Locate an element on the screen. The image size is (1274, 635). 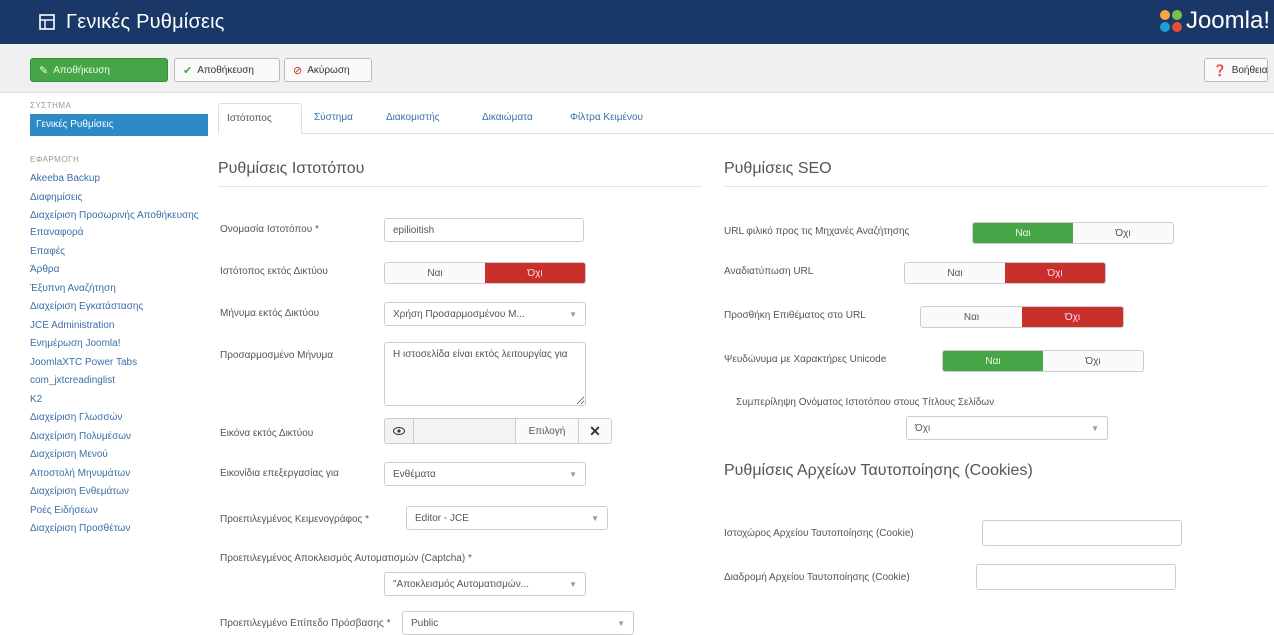
url-suffix-toggle: Ναι Όχι is located at coordinates (1022, 317).